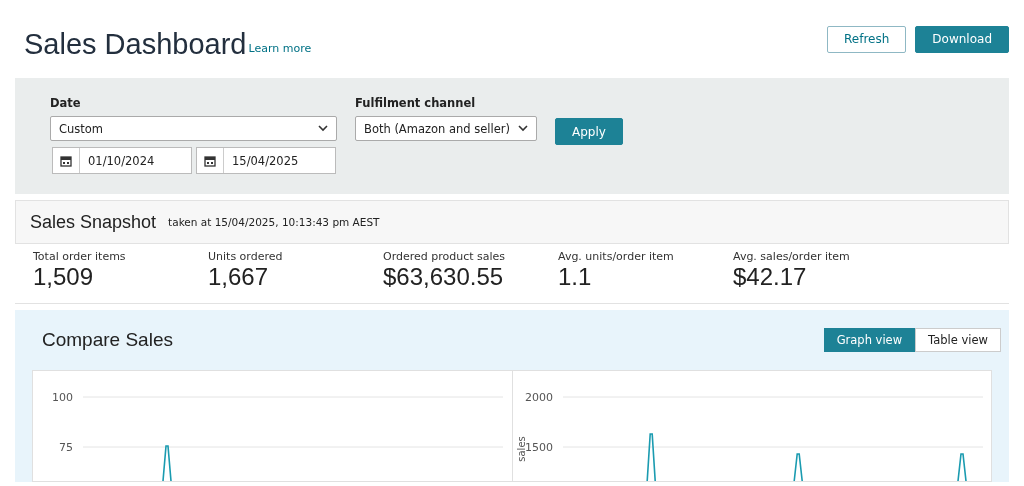  I want to click on metric-value: 1,509, so click(64, 277).